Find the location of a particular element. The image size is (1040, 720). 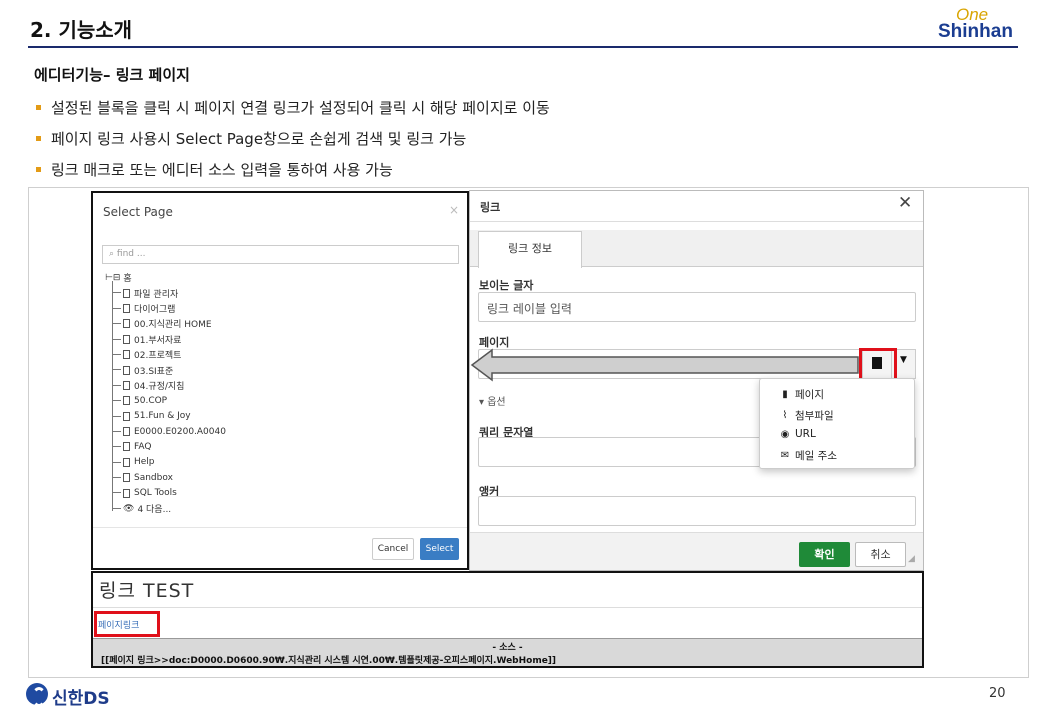

globe-icon: ◉ is located at coordinates (785, 434).